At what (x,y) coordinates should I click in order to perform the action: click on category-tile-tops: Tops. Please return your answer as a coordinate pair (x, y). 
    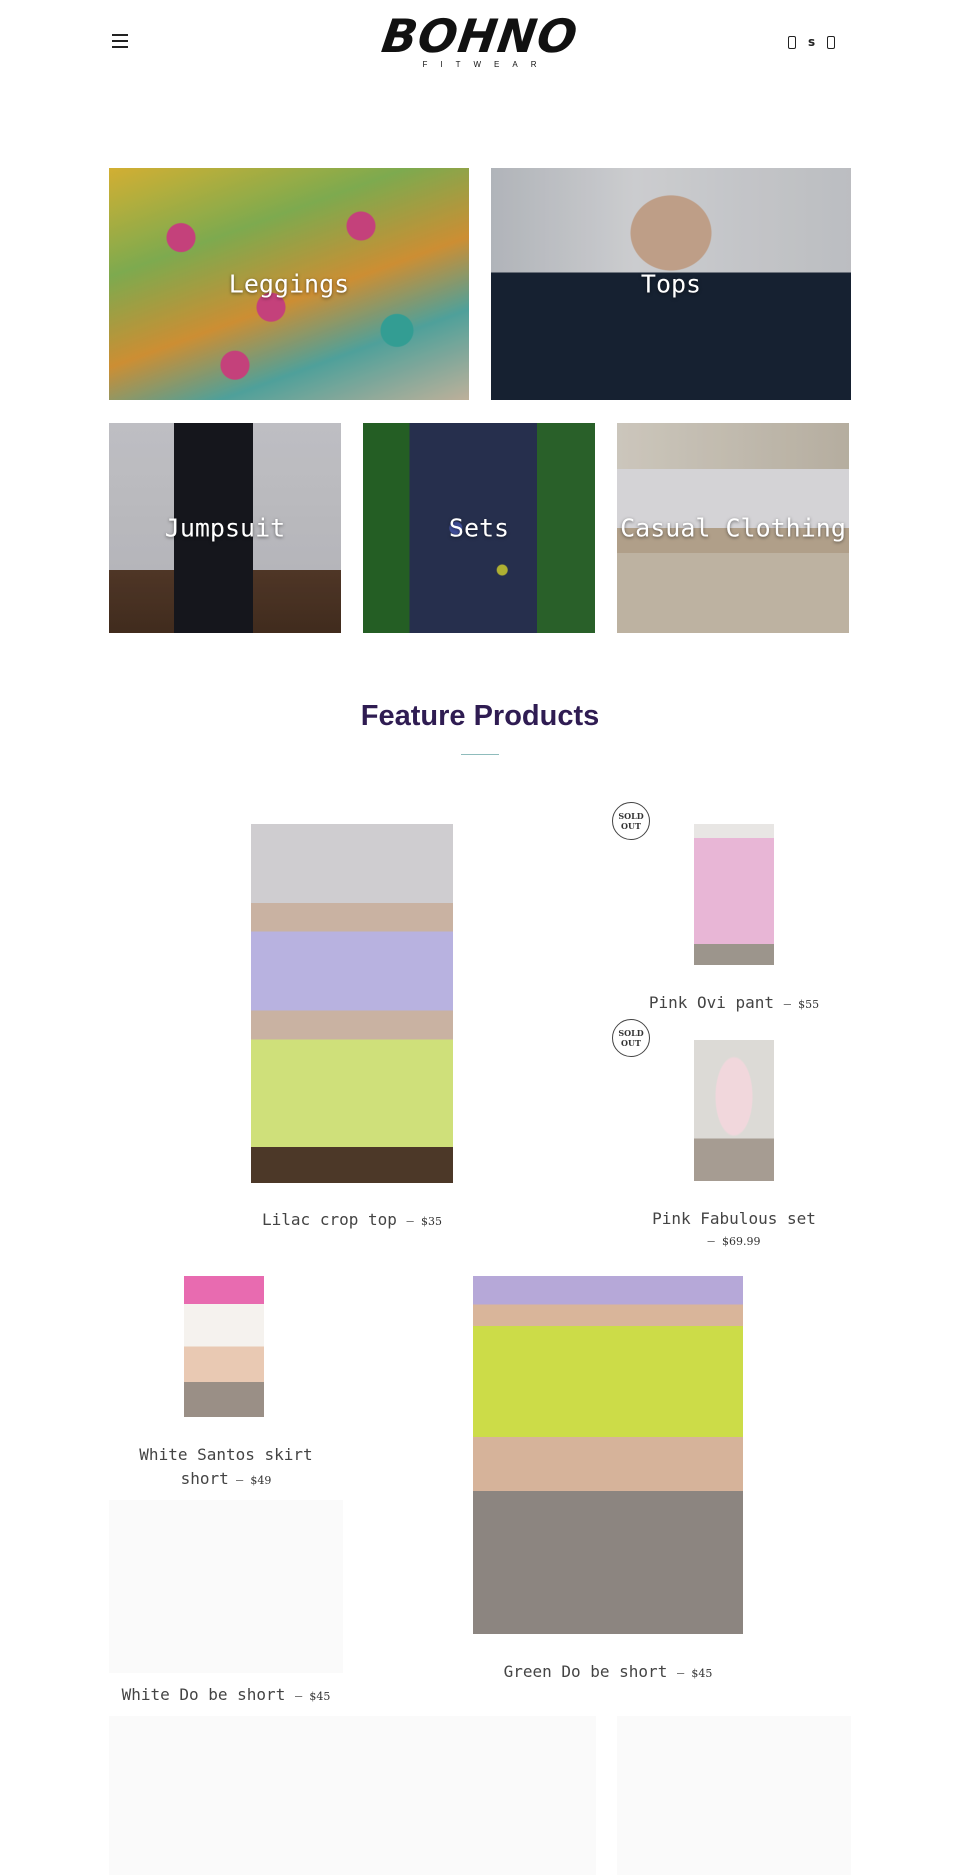
    Looking at the image, I should click on (671, 284).